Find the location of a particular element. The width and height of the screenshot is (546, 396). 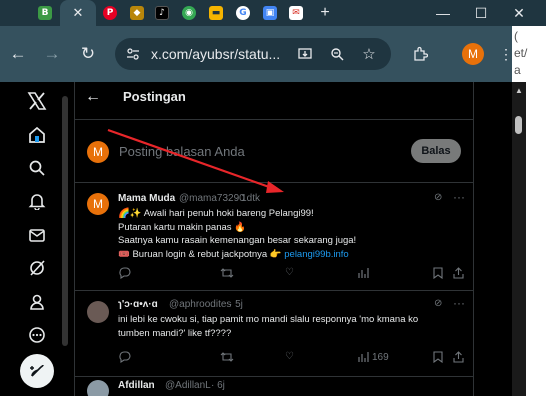

tweet-link: pelangi99b.info is located at coordinates (316, 254).